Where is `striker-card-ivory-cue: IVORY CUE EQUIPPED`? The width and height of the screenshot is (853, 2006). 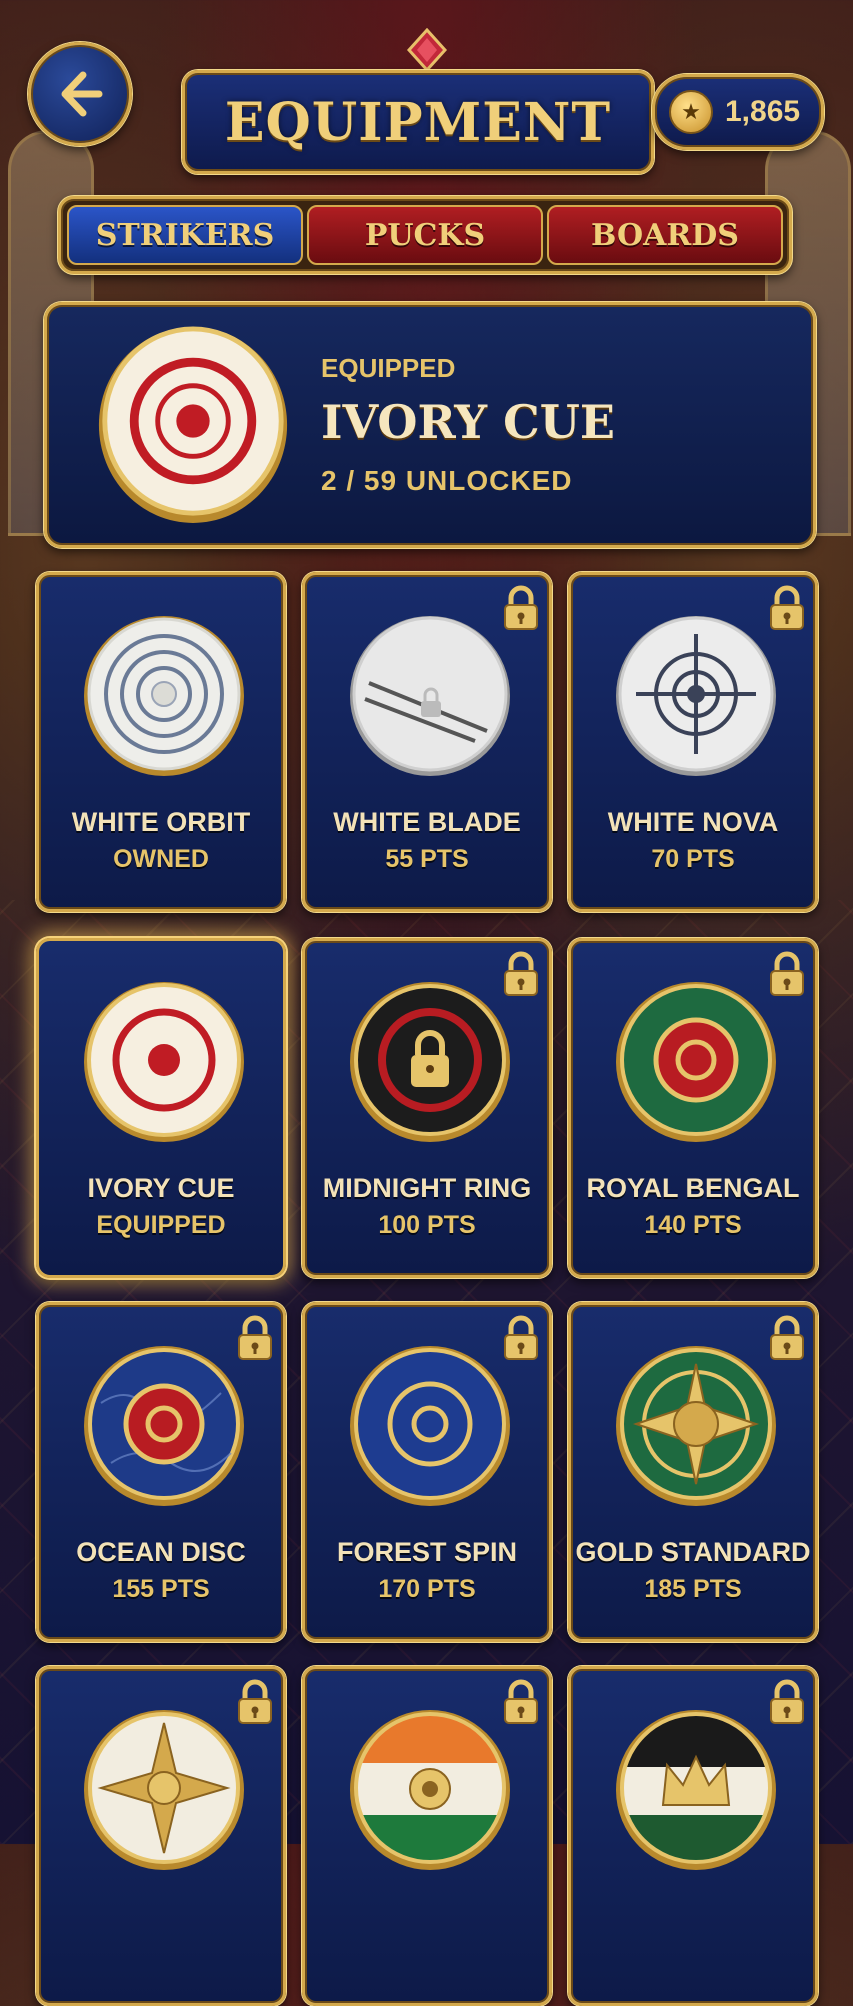
striker-card-ivory-cue: IVORY CUE EQUIPPED is located at coordinates (161, 1108).